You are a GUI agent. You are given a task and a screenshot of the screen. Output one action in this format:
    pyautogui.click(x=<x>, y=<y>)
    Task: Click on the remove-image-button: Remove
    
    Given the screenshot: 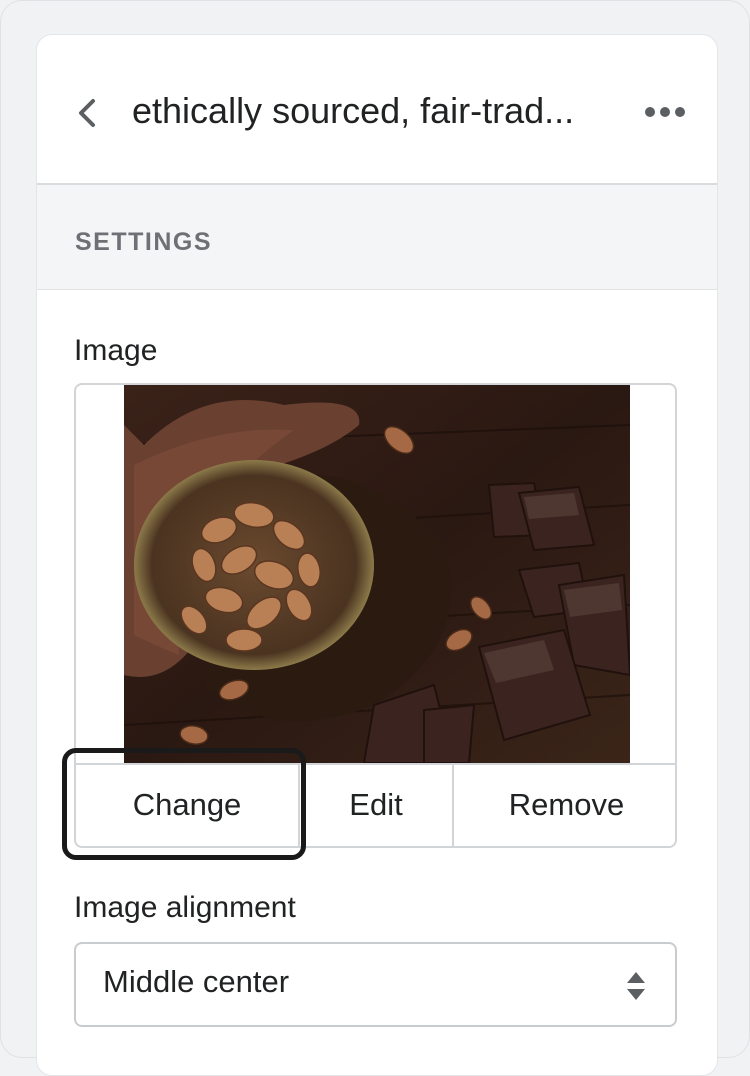 What is the action you would take?
    pyautogui.click(x=564, y=805)
    